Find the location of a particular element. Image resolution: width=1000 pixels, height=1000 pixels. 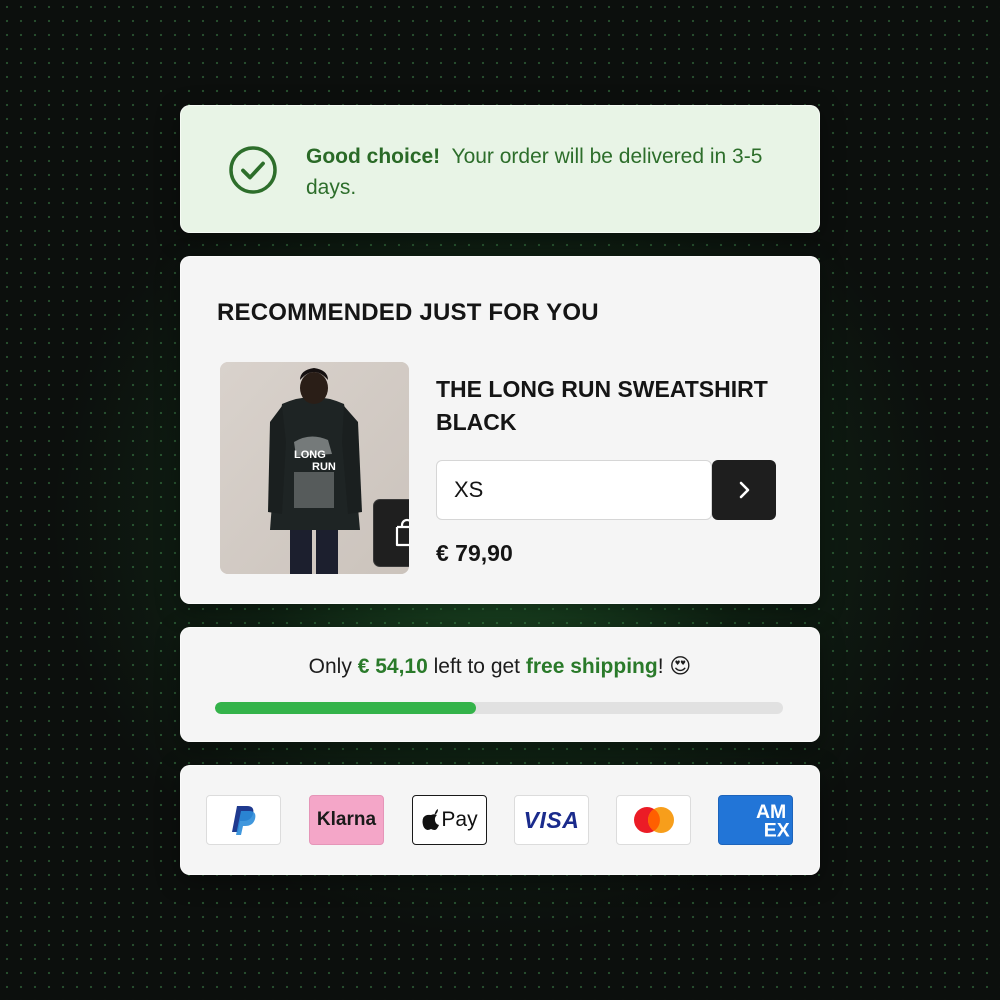

shipping-remaining-amount: € 54,10 is located at coordinates (392, 666).